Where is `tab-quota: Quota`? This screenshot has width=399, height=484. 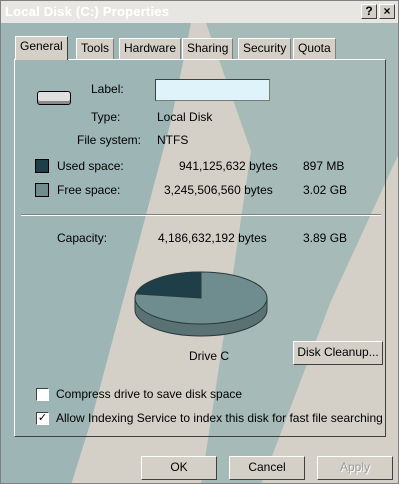 tab-quota: Quota is located at coordinates (314, 48).